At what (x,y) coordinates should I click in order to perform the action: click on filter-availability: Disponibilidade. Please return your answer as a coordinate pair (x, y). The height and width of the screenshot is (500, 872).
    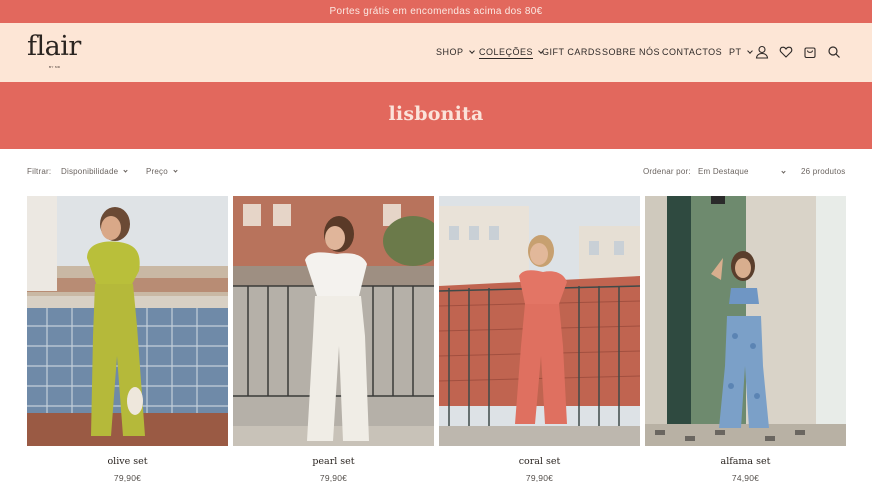
    Looking at the image, I should click on (94, 171).